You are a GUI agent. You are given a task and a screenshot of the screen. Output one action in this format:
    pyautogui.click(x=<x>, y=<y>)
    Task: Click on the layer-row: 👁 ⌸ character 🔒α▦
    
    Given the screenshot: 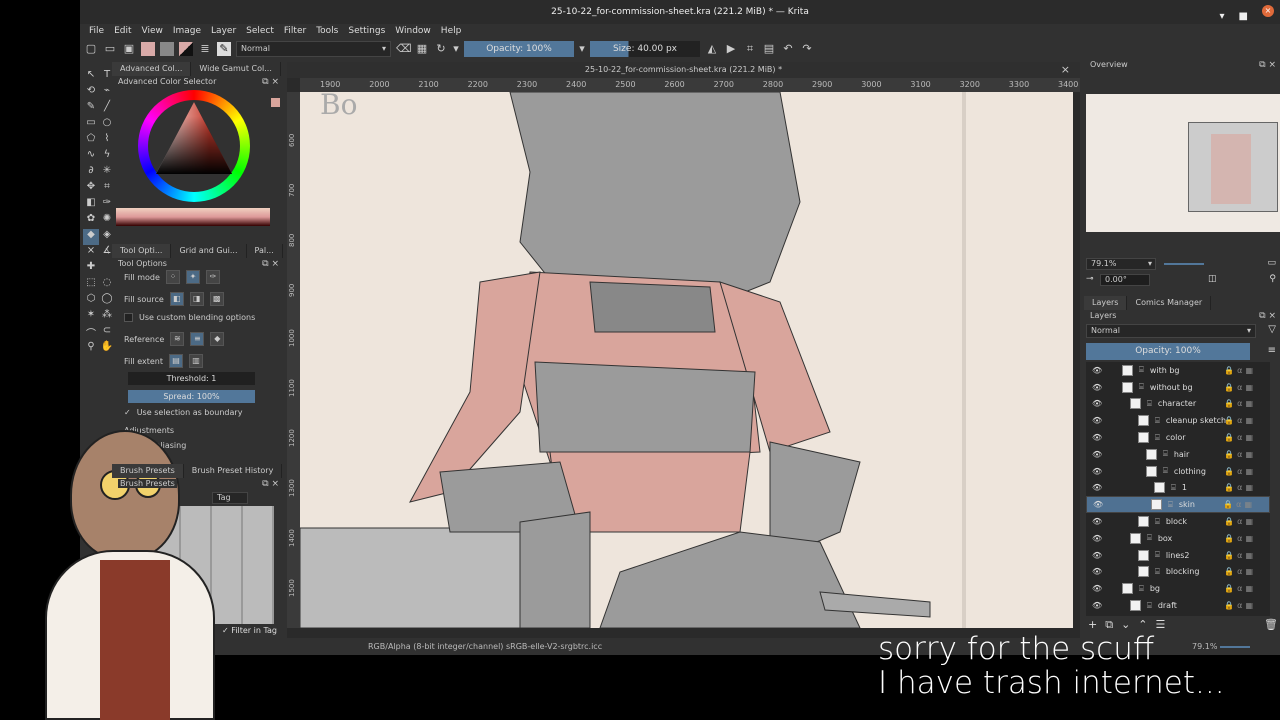 What is the action you would take?
    pyautogui.click(x=1178, y=404)
    